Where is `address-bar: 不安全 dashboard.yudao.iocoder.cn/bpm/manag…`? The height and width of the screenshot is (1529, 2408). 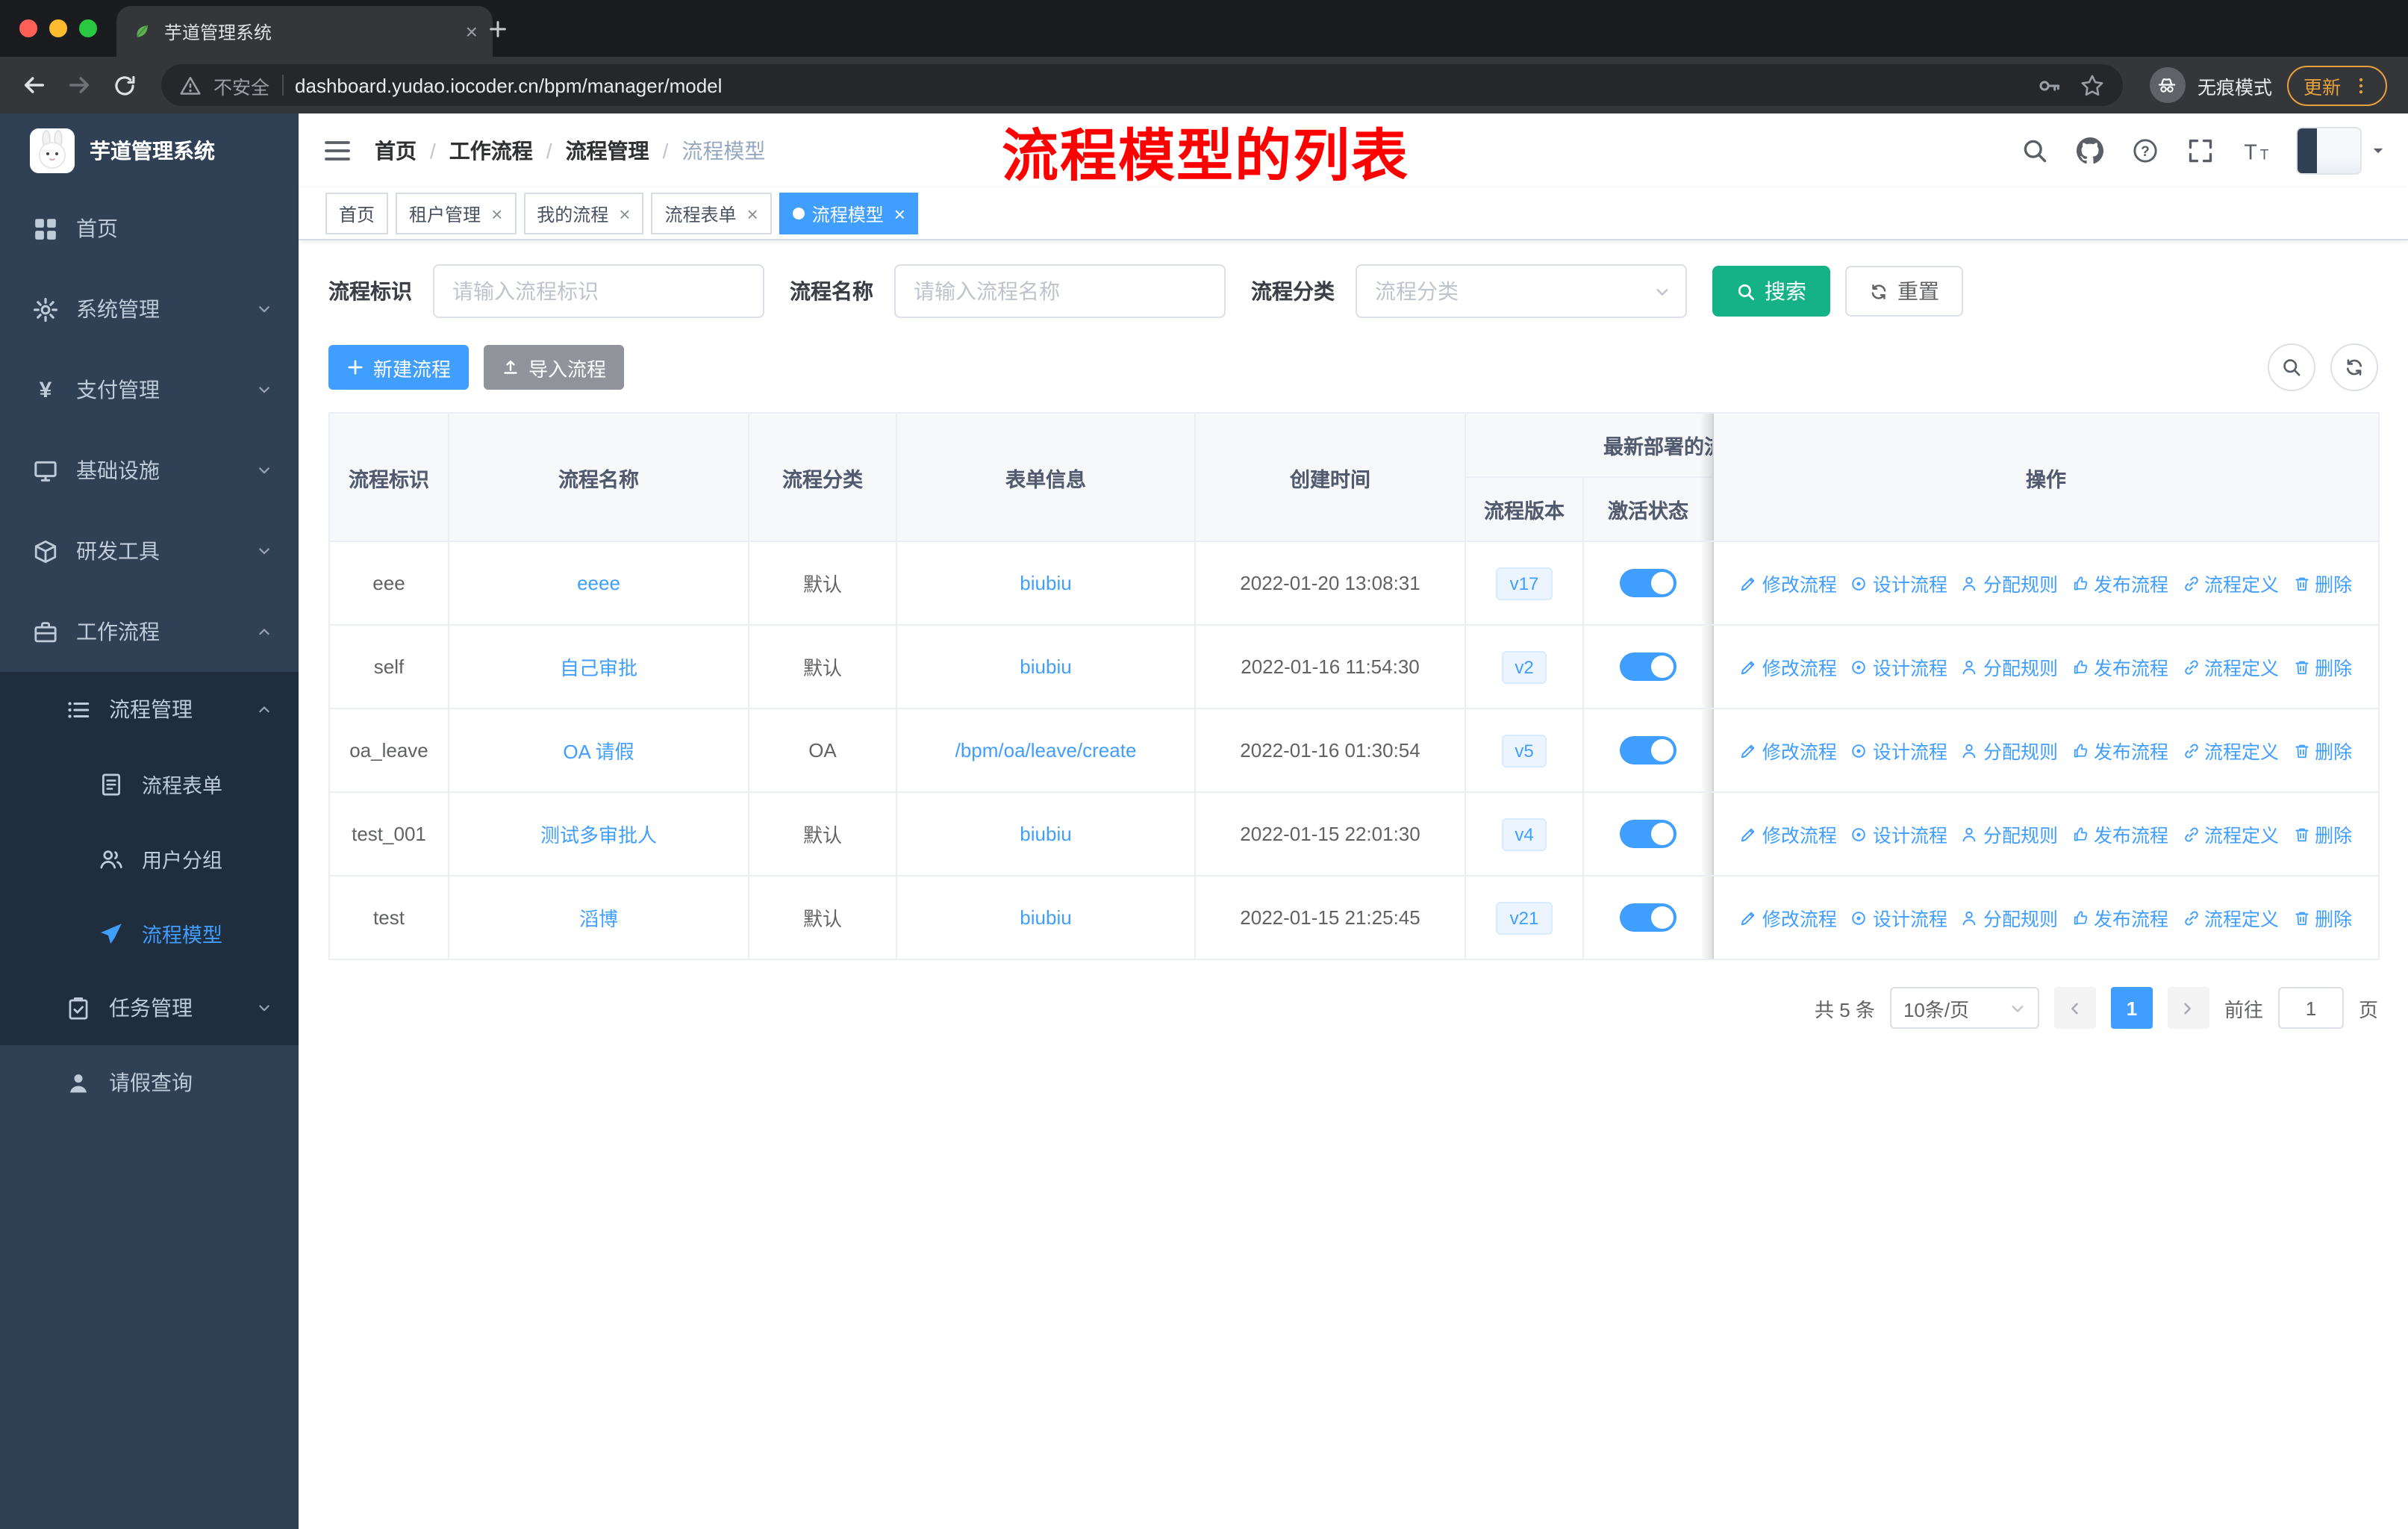
address-bar: 不安全 dashboard.yudao.iocoder.cn/bpm/manag… is located at coordinates (1142, 85).